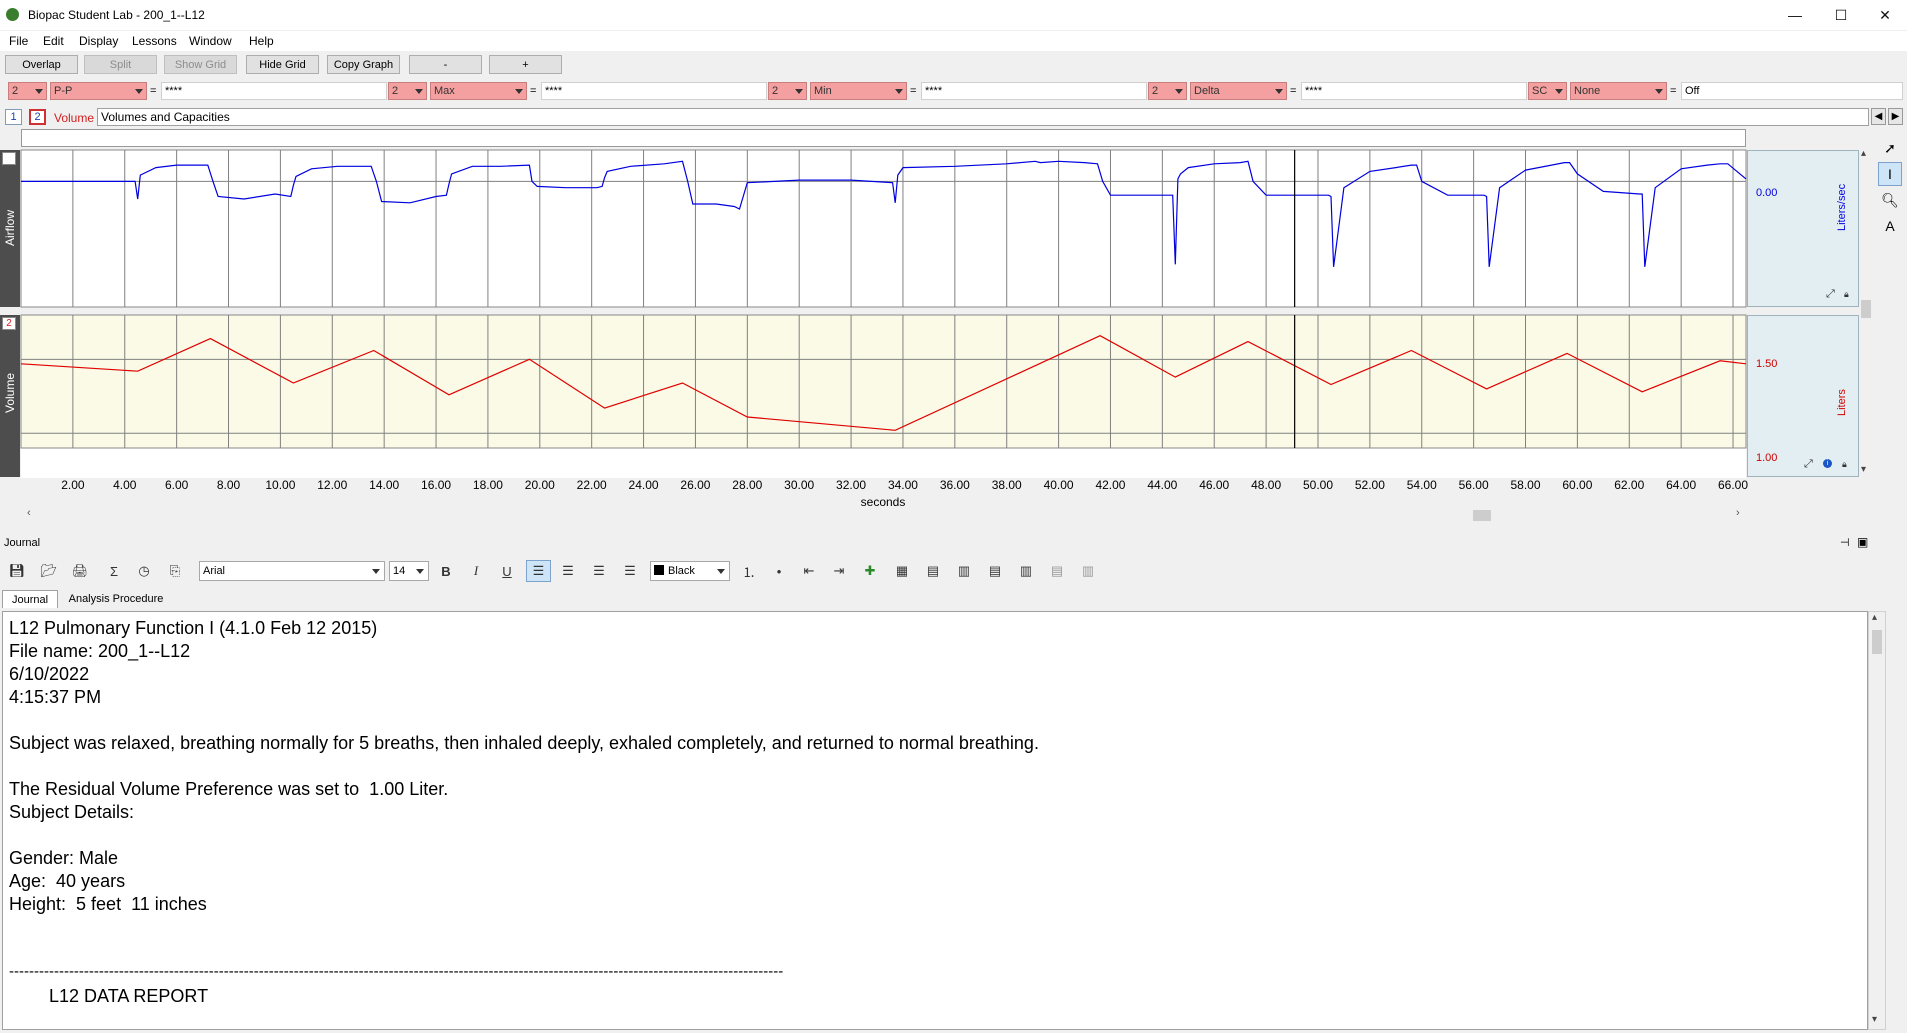 The width and height of the screenshot is (1907, 1033). Describe the element at coordinates (592, 485) in the screenshot. I see `x-tick-label: 22.00` at that location.